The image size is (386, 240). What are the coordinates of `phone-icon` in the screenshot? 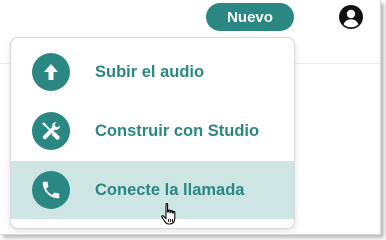 It's located at (51, 190).